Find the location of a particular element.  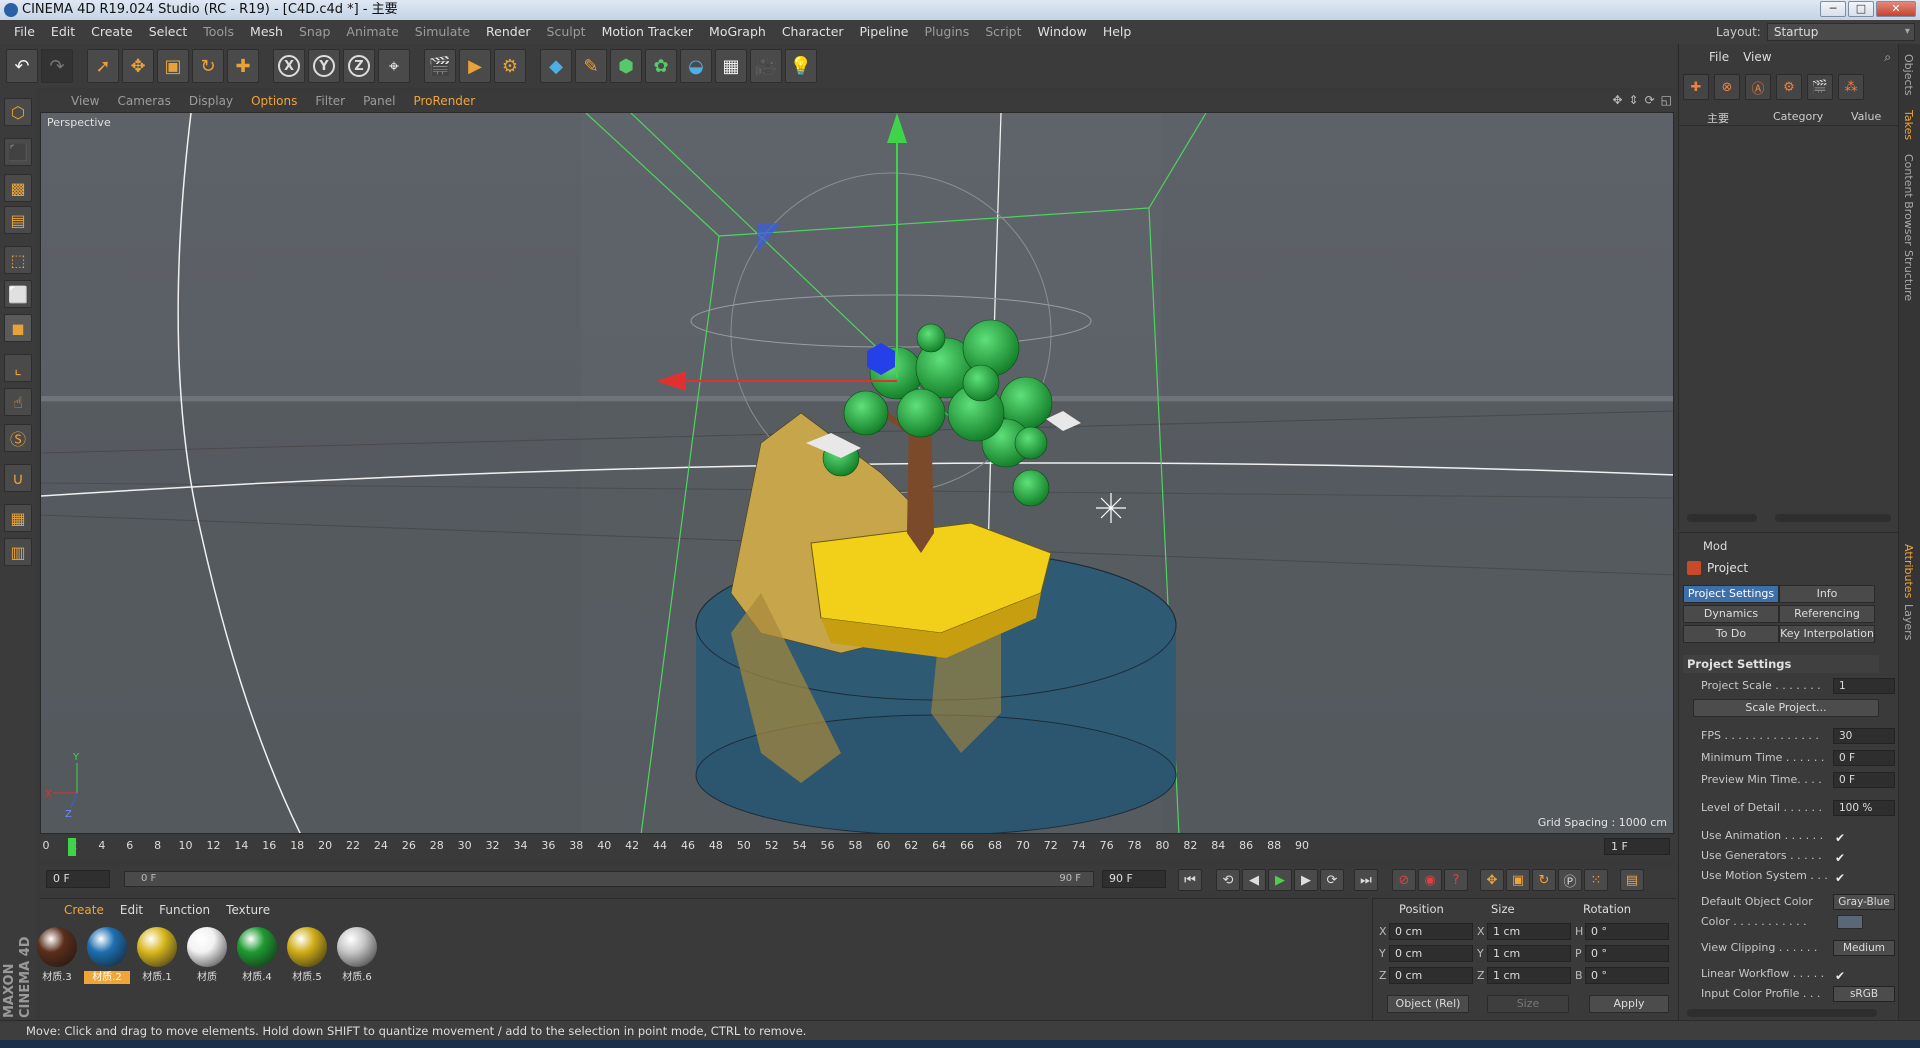

menu-character: Character is located at coordinates (813, 32).